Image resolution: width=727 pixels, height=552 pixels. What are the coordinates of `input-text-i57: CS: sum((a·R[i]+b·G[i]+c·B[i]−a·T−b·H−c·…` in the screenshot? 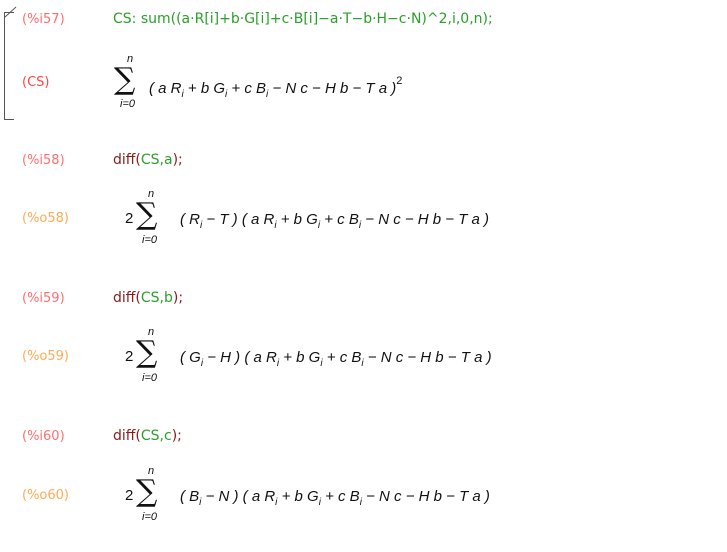 It's located at (303, 19).